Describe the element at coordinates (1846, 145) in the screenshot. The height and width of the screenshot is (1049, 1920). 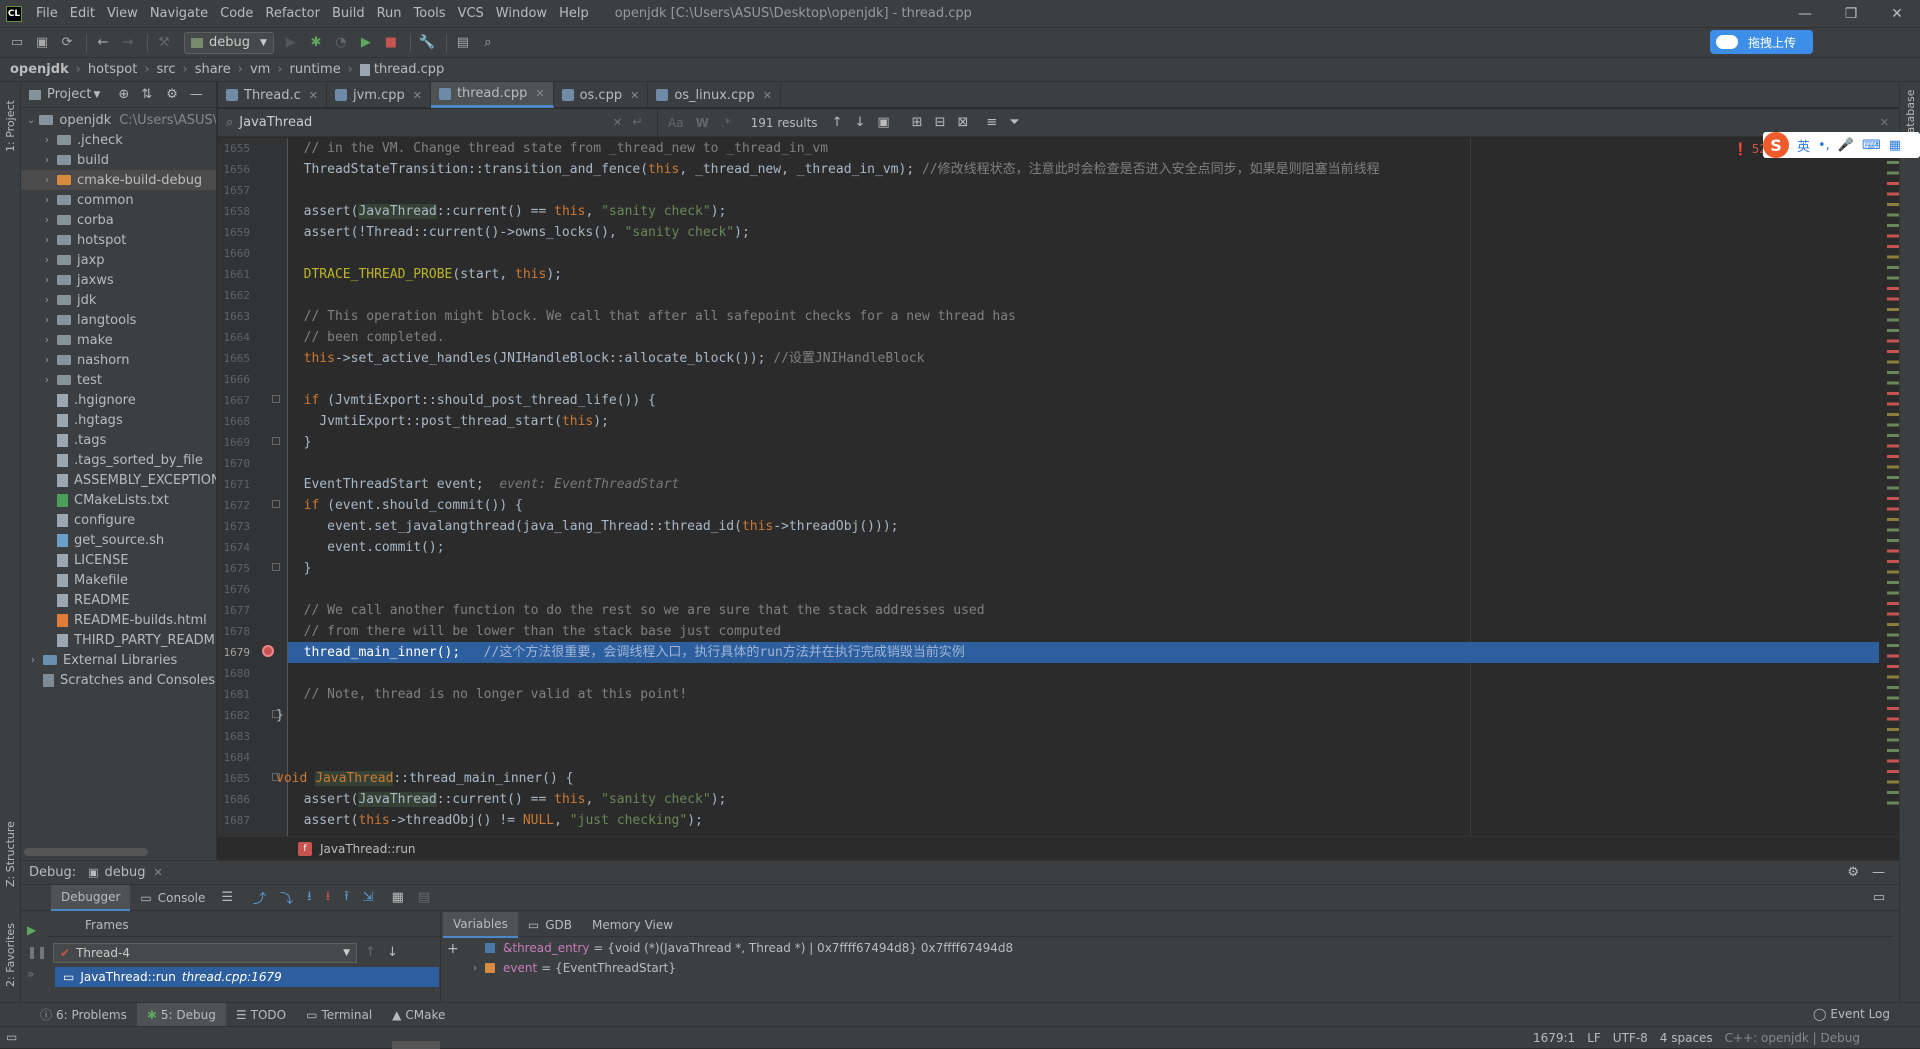
I see `microphone-icon: 🎤` at that location.